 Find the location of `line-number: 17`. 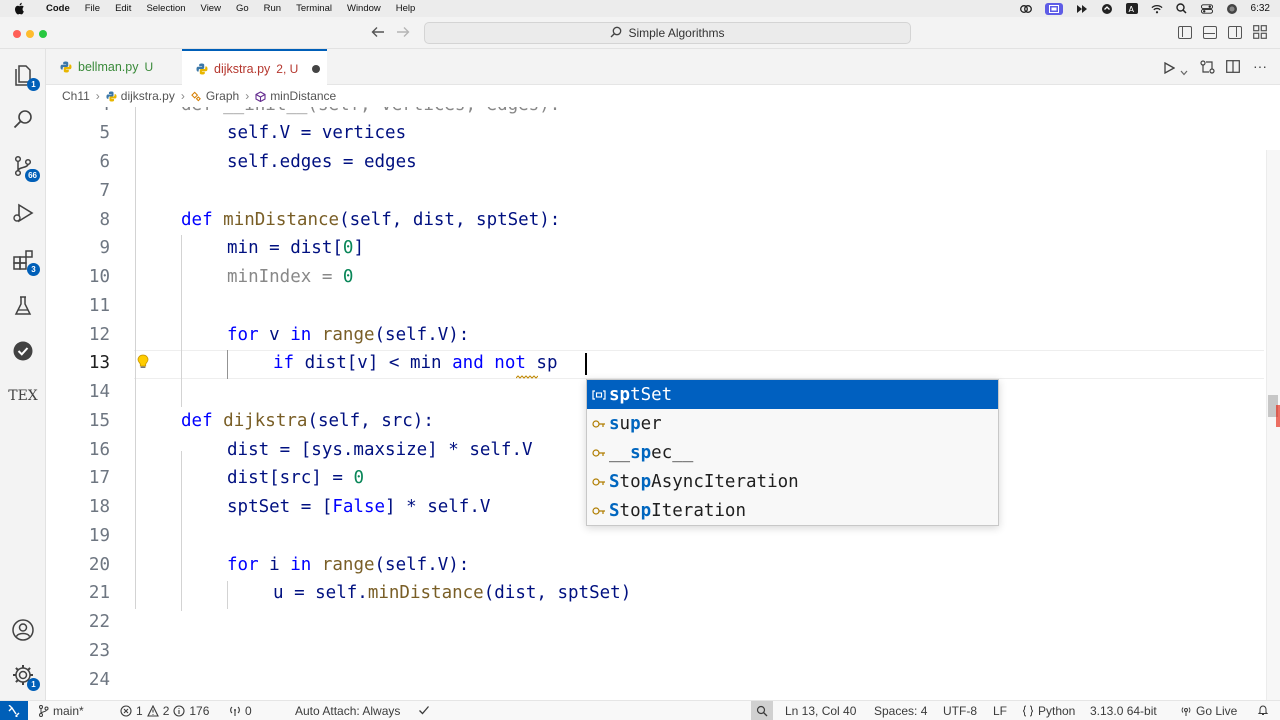

line-number: 17 is located at coordinates (99, 478).